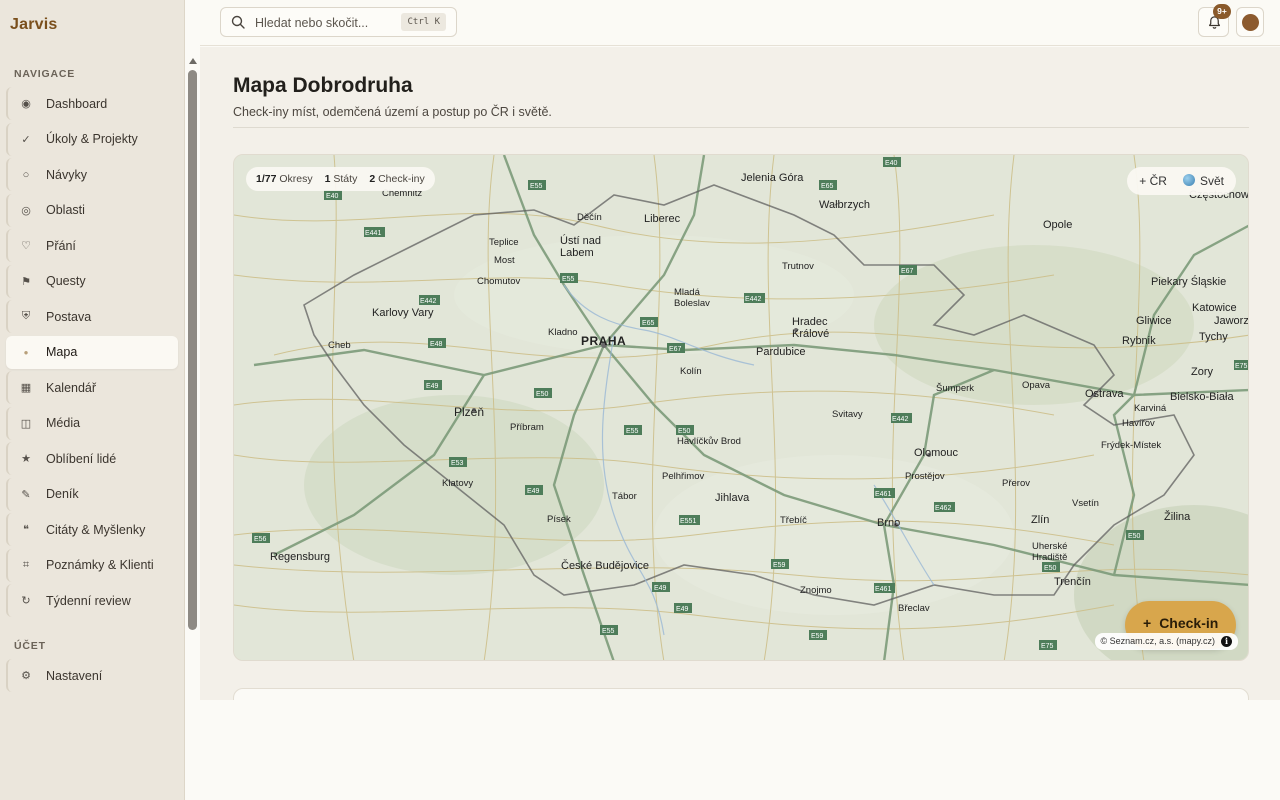 Image resolution: width=1280 pixels, height=800 pixels. I want to click on svg-text: E441, so click(373, 233).